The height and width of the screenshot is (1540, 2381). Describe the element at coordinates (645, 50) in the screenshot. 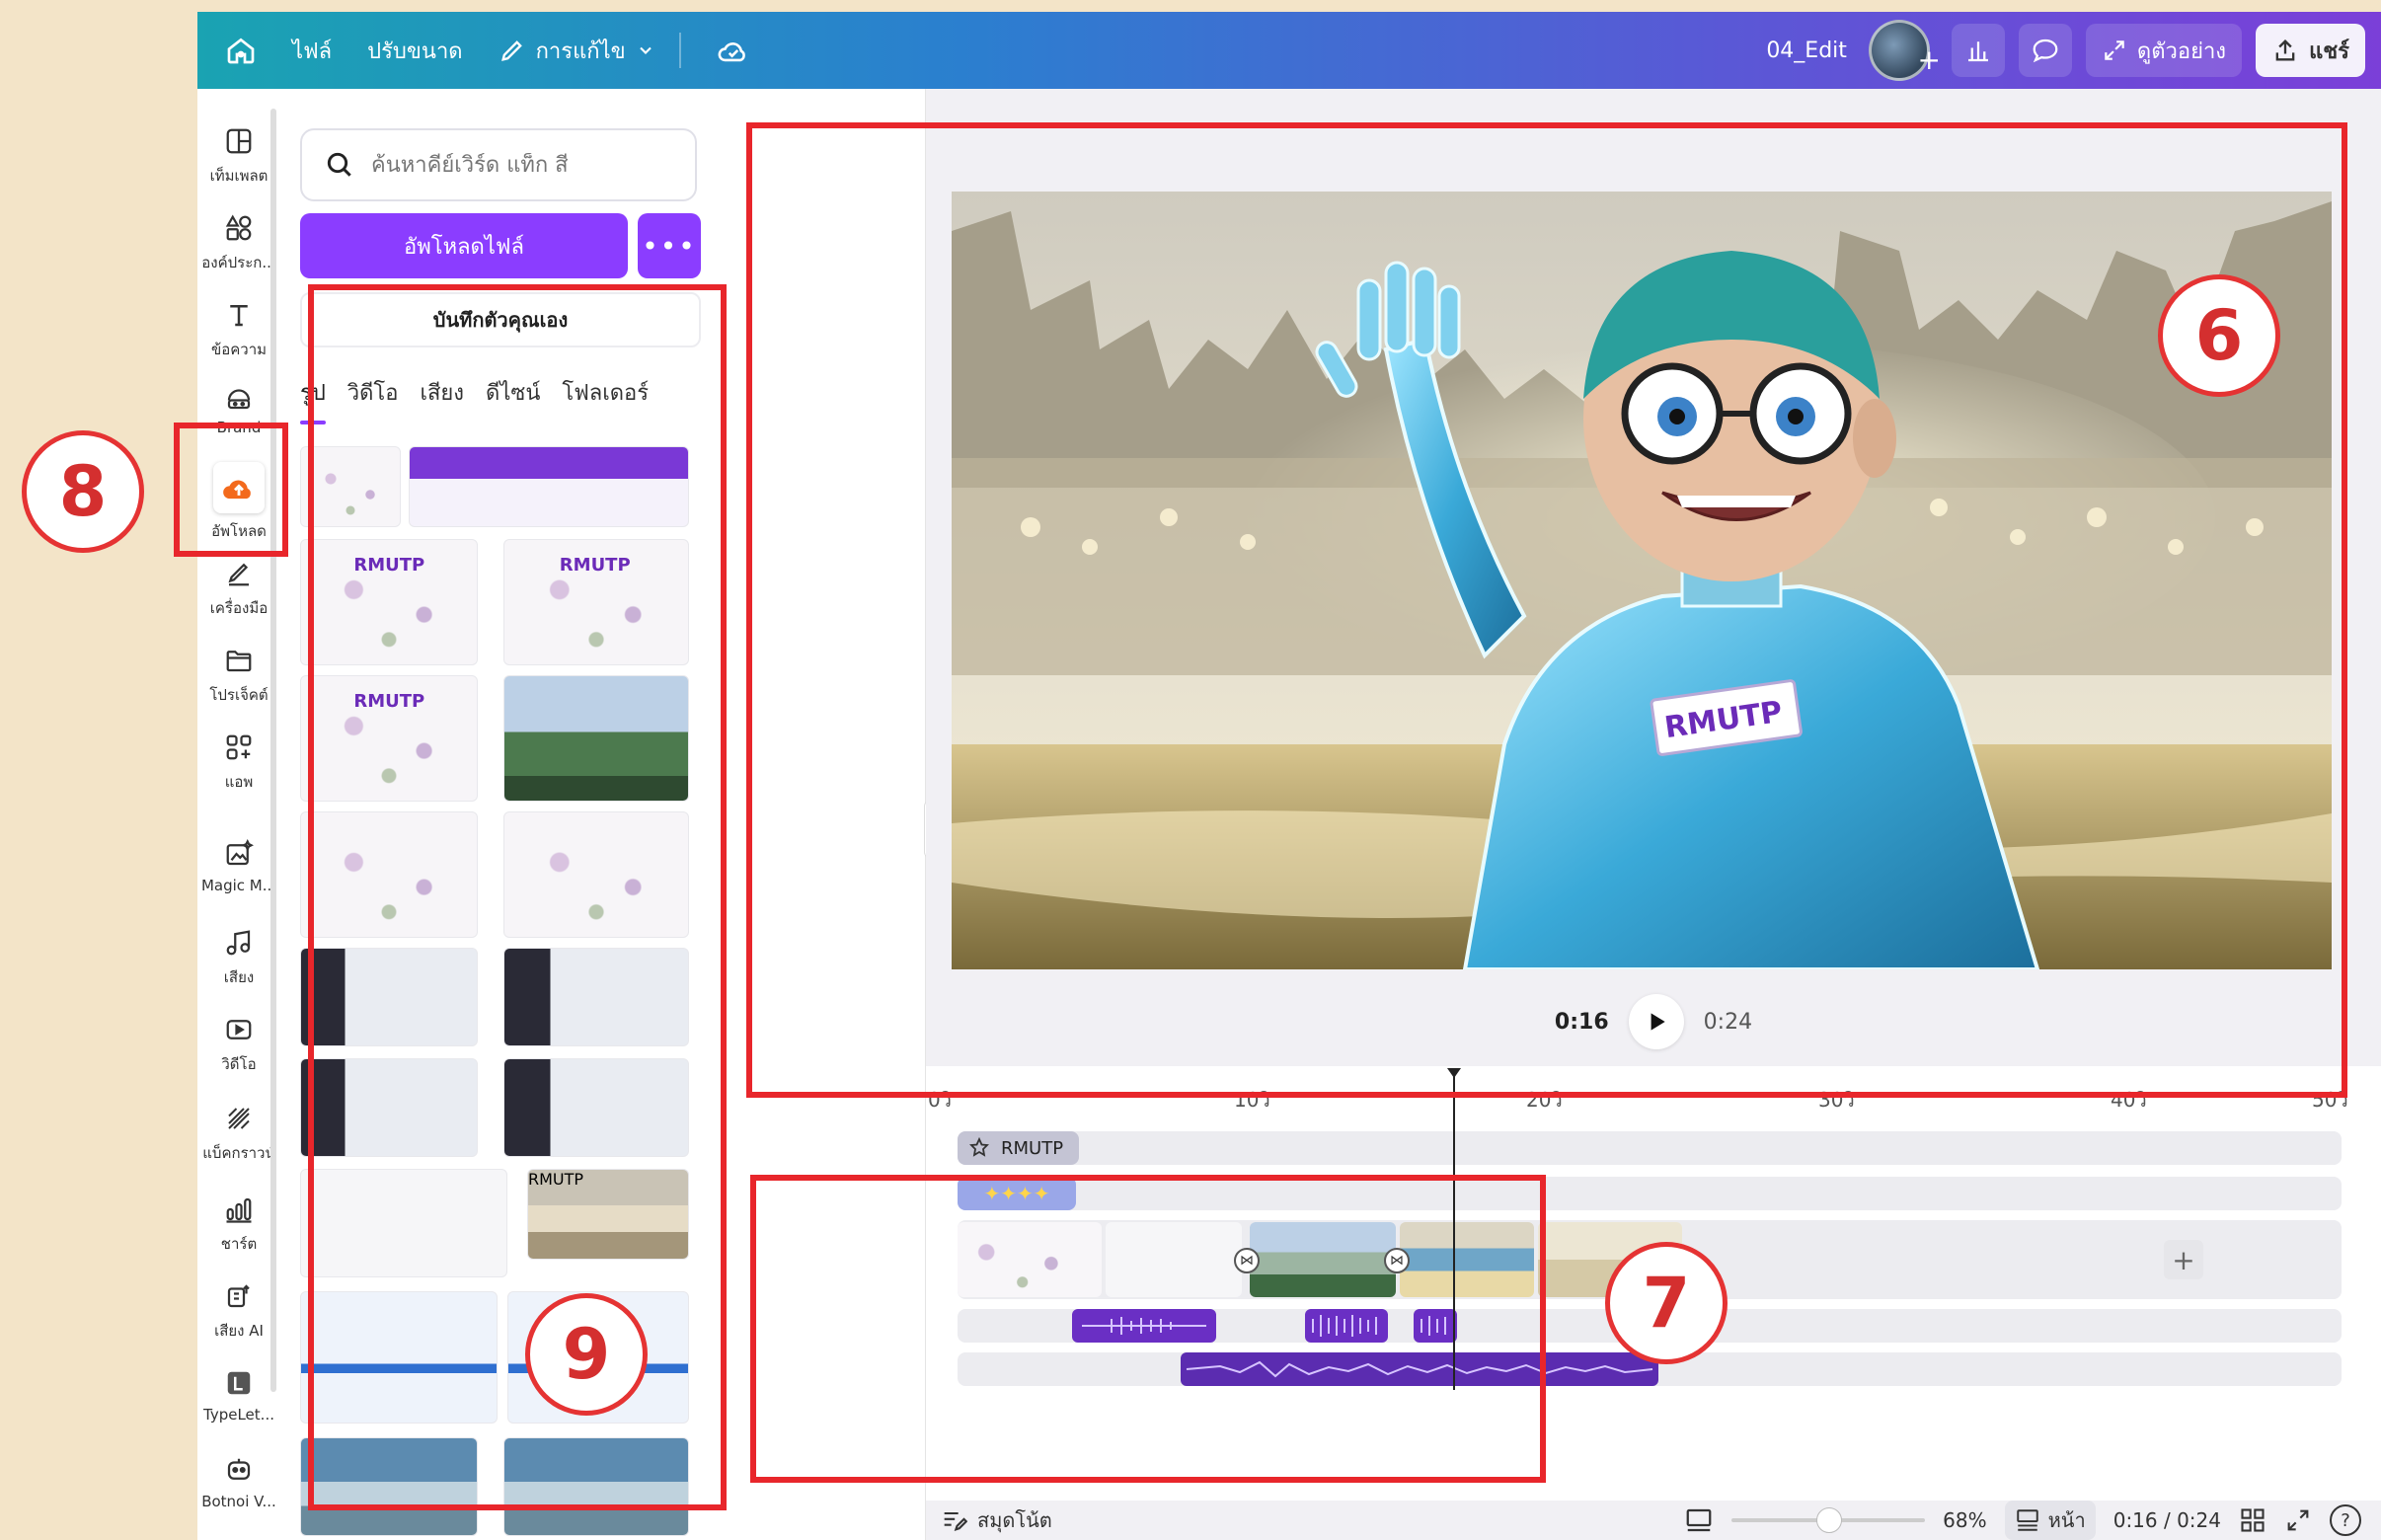

I see `chevron-down-icon` at that location.